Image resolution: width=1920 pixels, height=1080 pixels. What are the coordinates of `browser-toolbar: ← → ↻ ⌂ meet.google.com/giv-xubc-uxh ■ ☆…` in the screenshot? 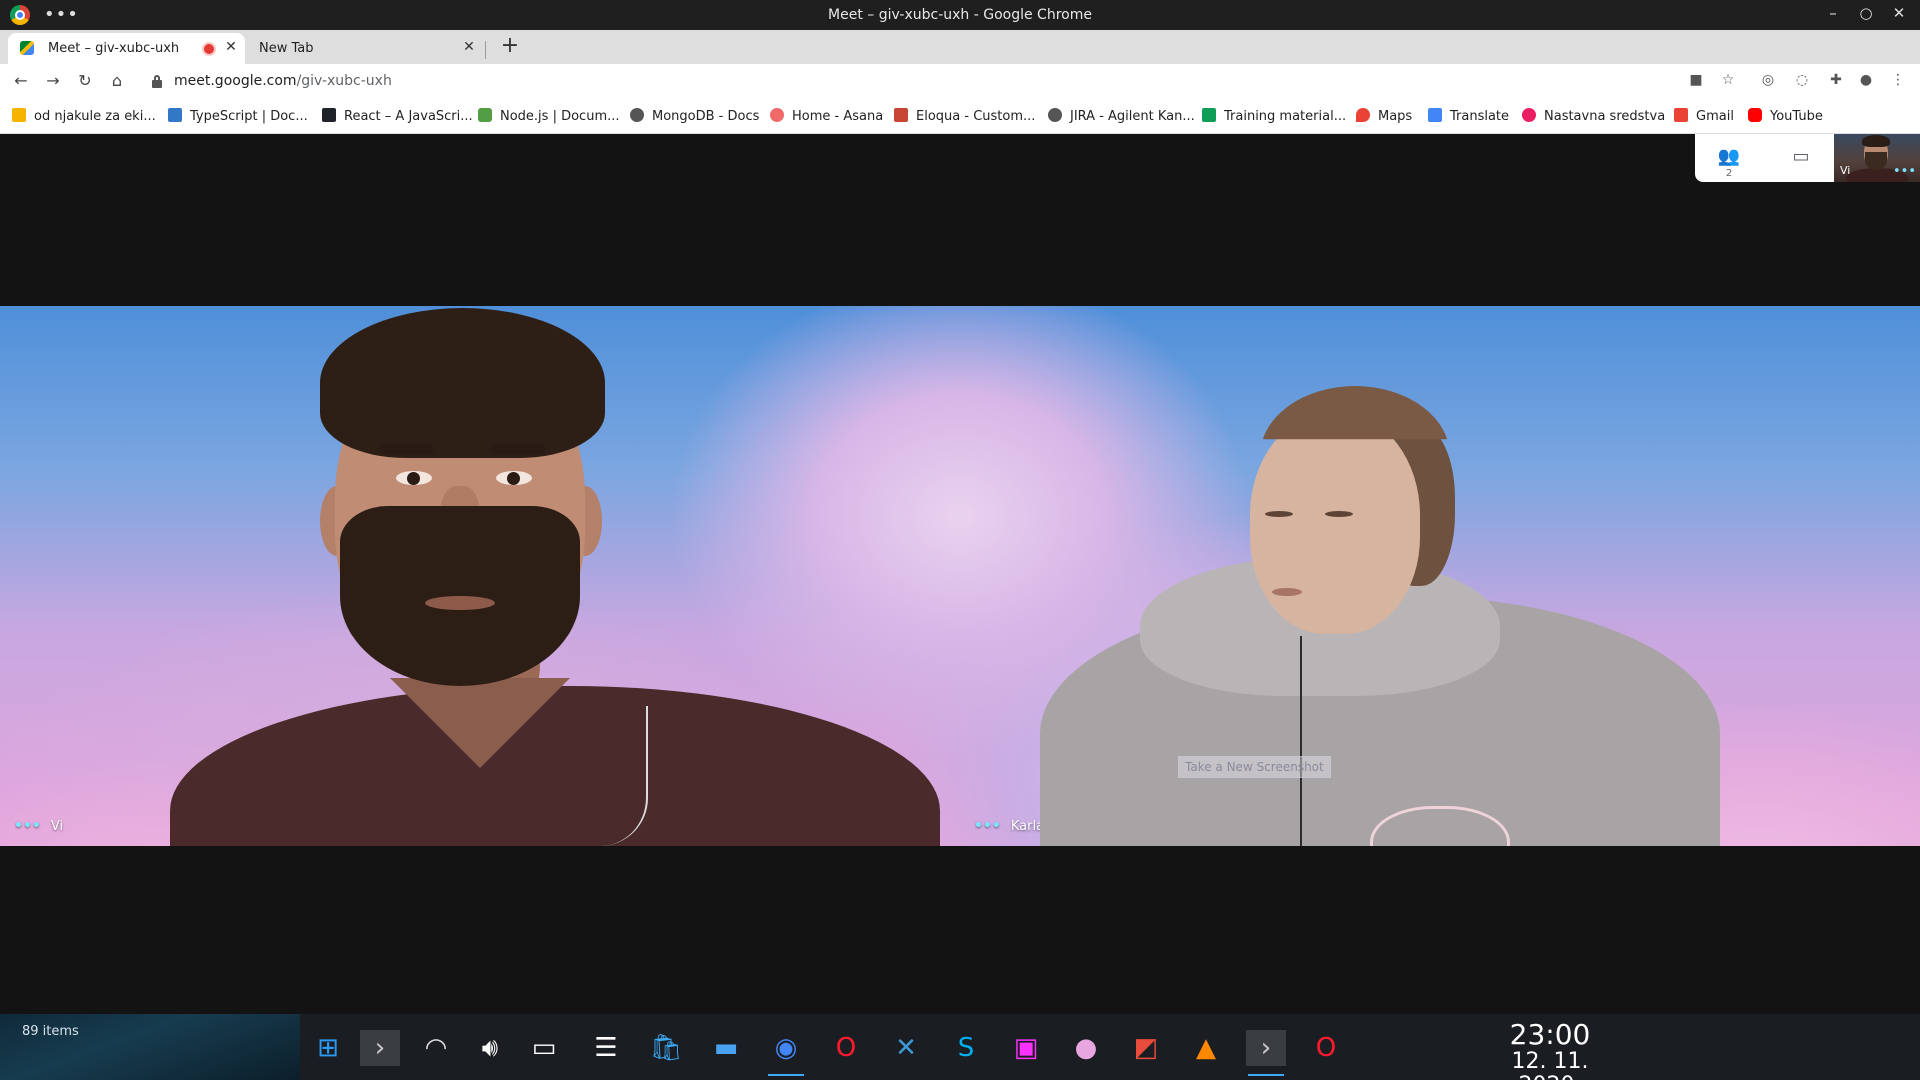 It's located at (960, 82).